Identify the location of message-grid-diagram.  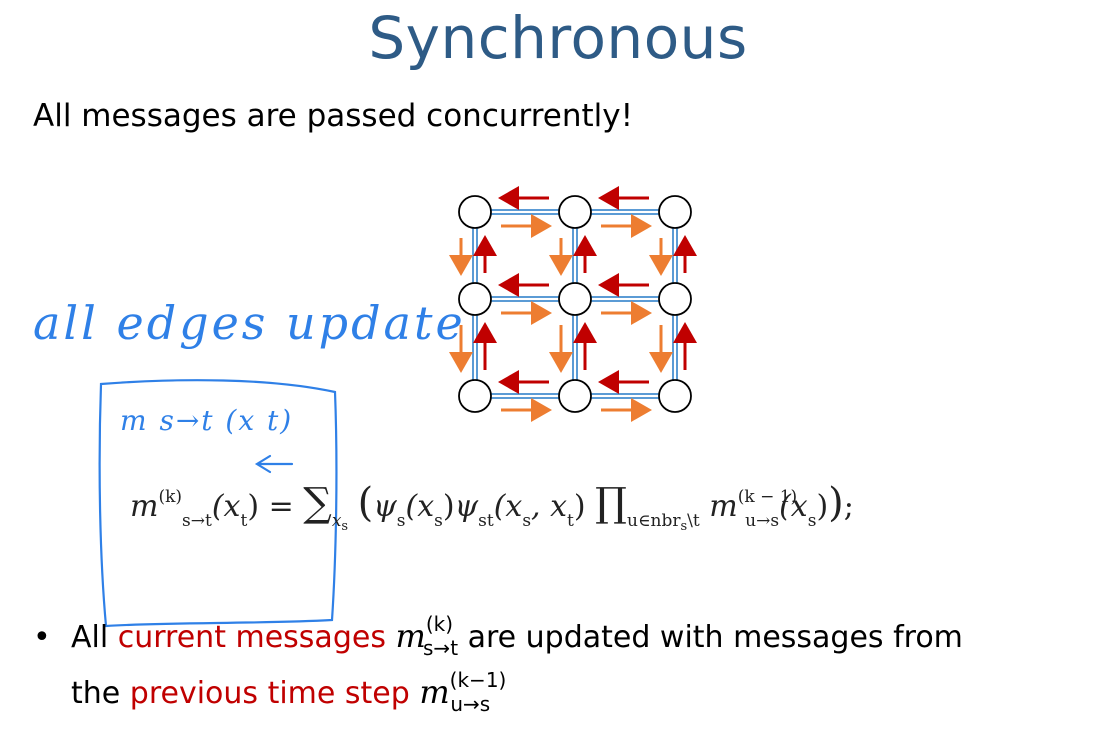
(573, 304).